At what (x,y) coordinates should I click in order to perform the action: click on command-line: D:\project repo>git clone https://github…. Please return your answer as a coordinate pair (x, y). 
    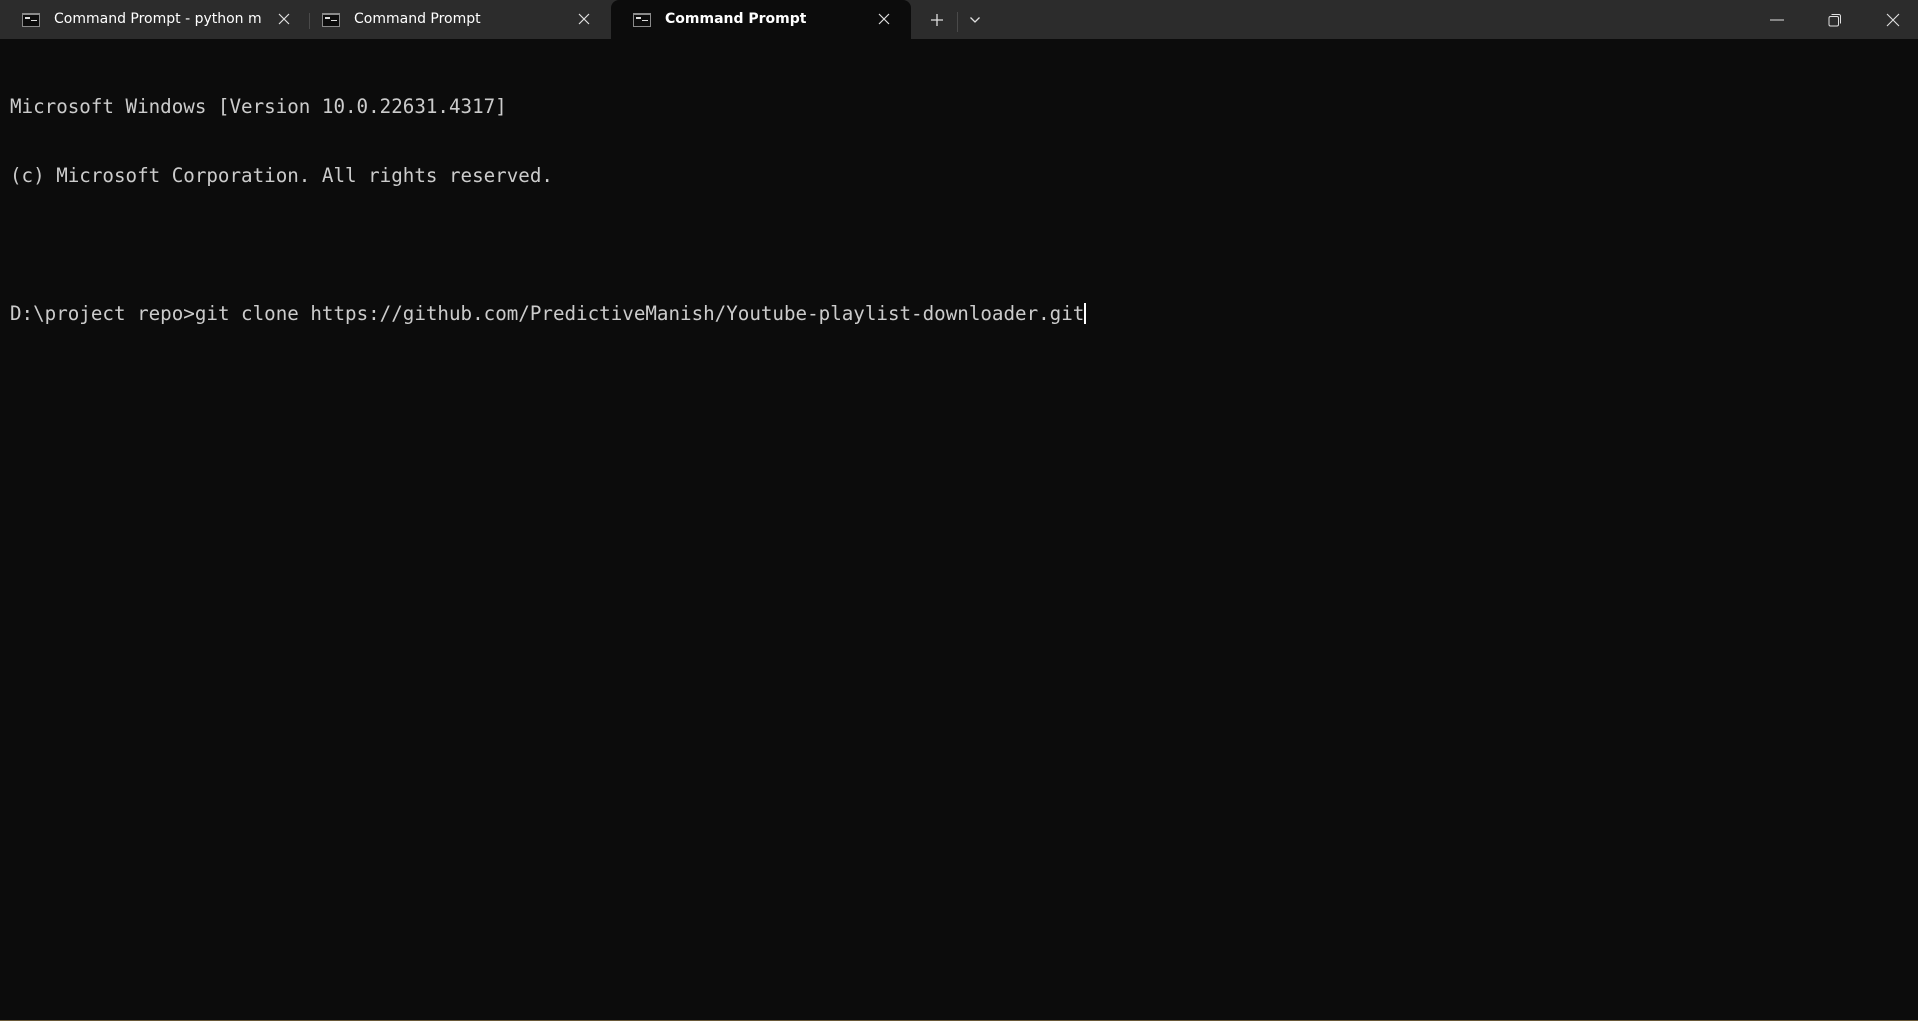
    Looking at the image, I should click on (959, 313).